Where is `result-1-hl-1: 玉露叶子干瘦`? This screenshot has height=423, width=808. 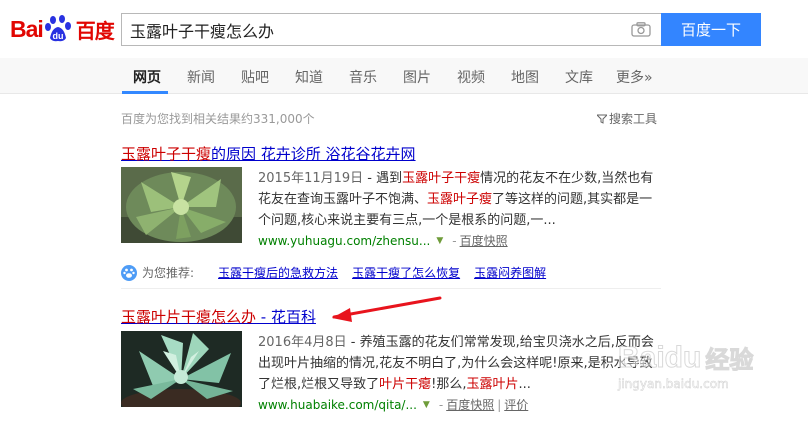 result-1-hl-1: 玉露叶子干瘦 is located at coordinates (441, 178).